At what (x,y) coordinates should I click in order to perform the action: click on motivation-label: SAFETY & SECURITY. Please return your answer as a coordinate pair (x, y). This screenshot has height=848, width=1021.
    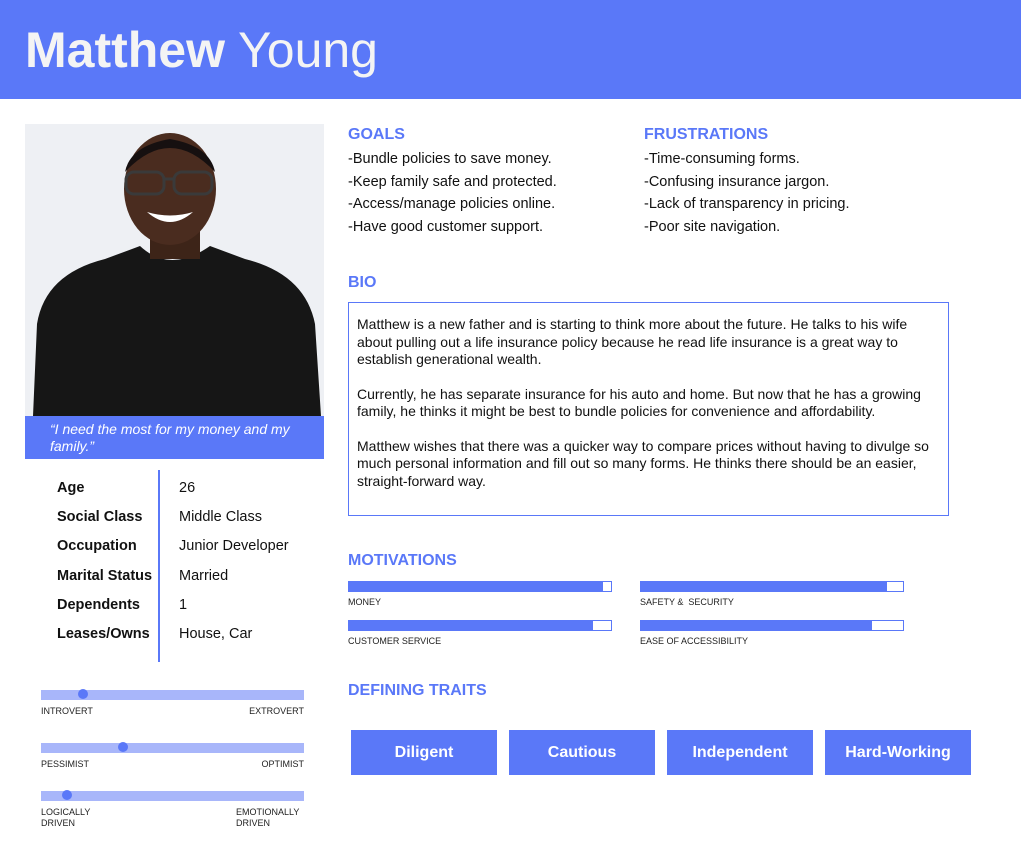
    Looking at the image, I should click on (687, 602).